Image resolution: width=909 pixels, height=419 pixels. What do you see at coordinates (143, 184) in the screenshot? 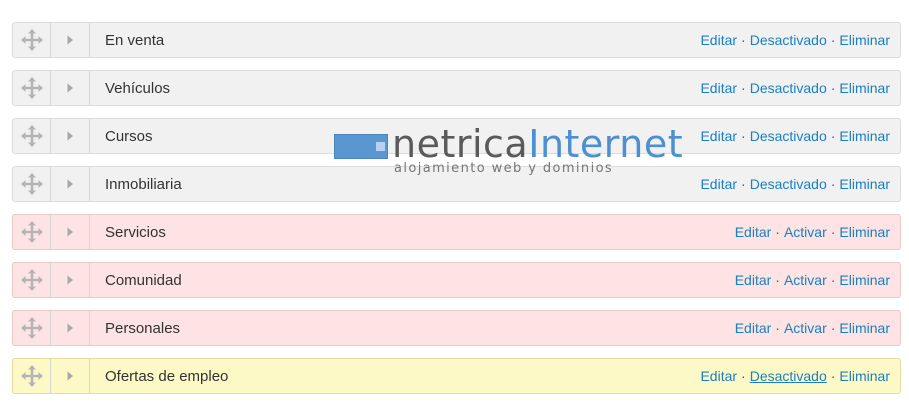
I see `category-name: Inmobiliaria` at bounding box center [143, 184].